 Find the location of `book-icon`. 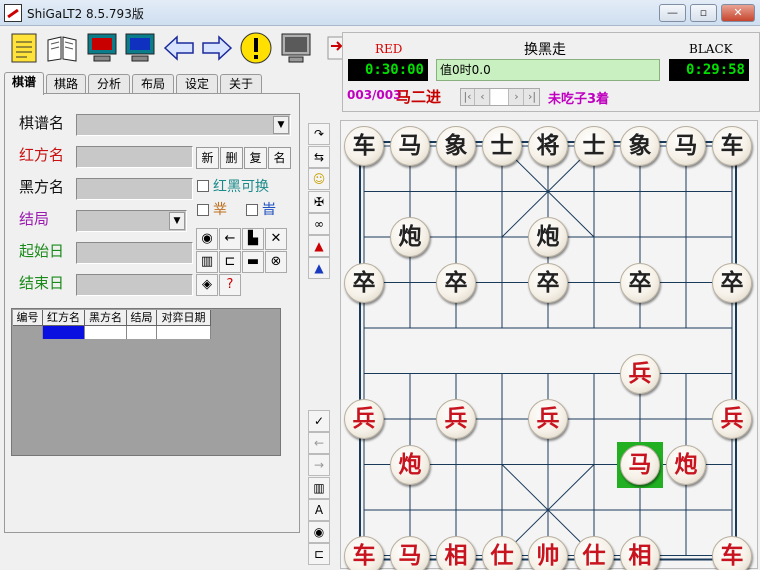

book-icon is located at coordinates (61, 47).